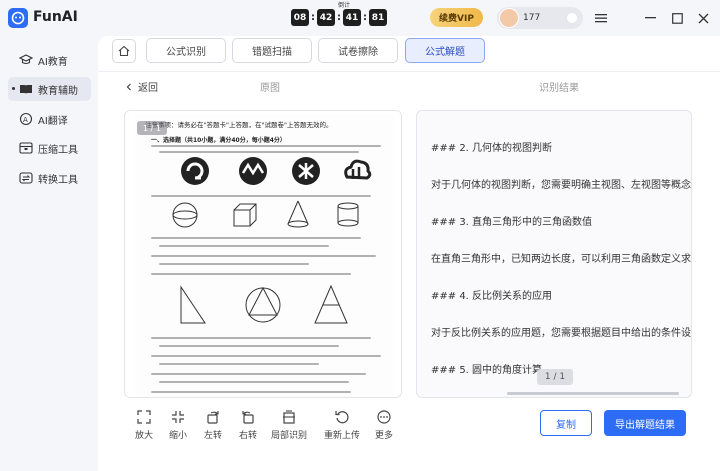  Describe the element at coordinates (339, 17) in the screenshot. I see `countdown-timer: 08 : 42 : 41 : 81` at that location.